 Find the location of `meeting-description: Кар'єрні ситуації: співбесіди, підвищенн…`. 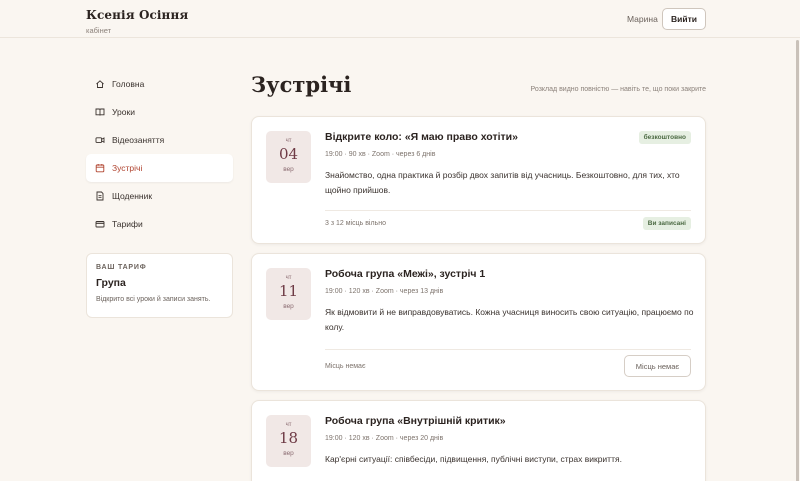

meeting-description: Кар'єрні ситуації: співбесіди, підвищенн… is located at coordinates (473, 459).